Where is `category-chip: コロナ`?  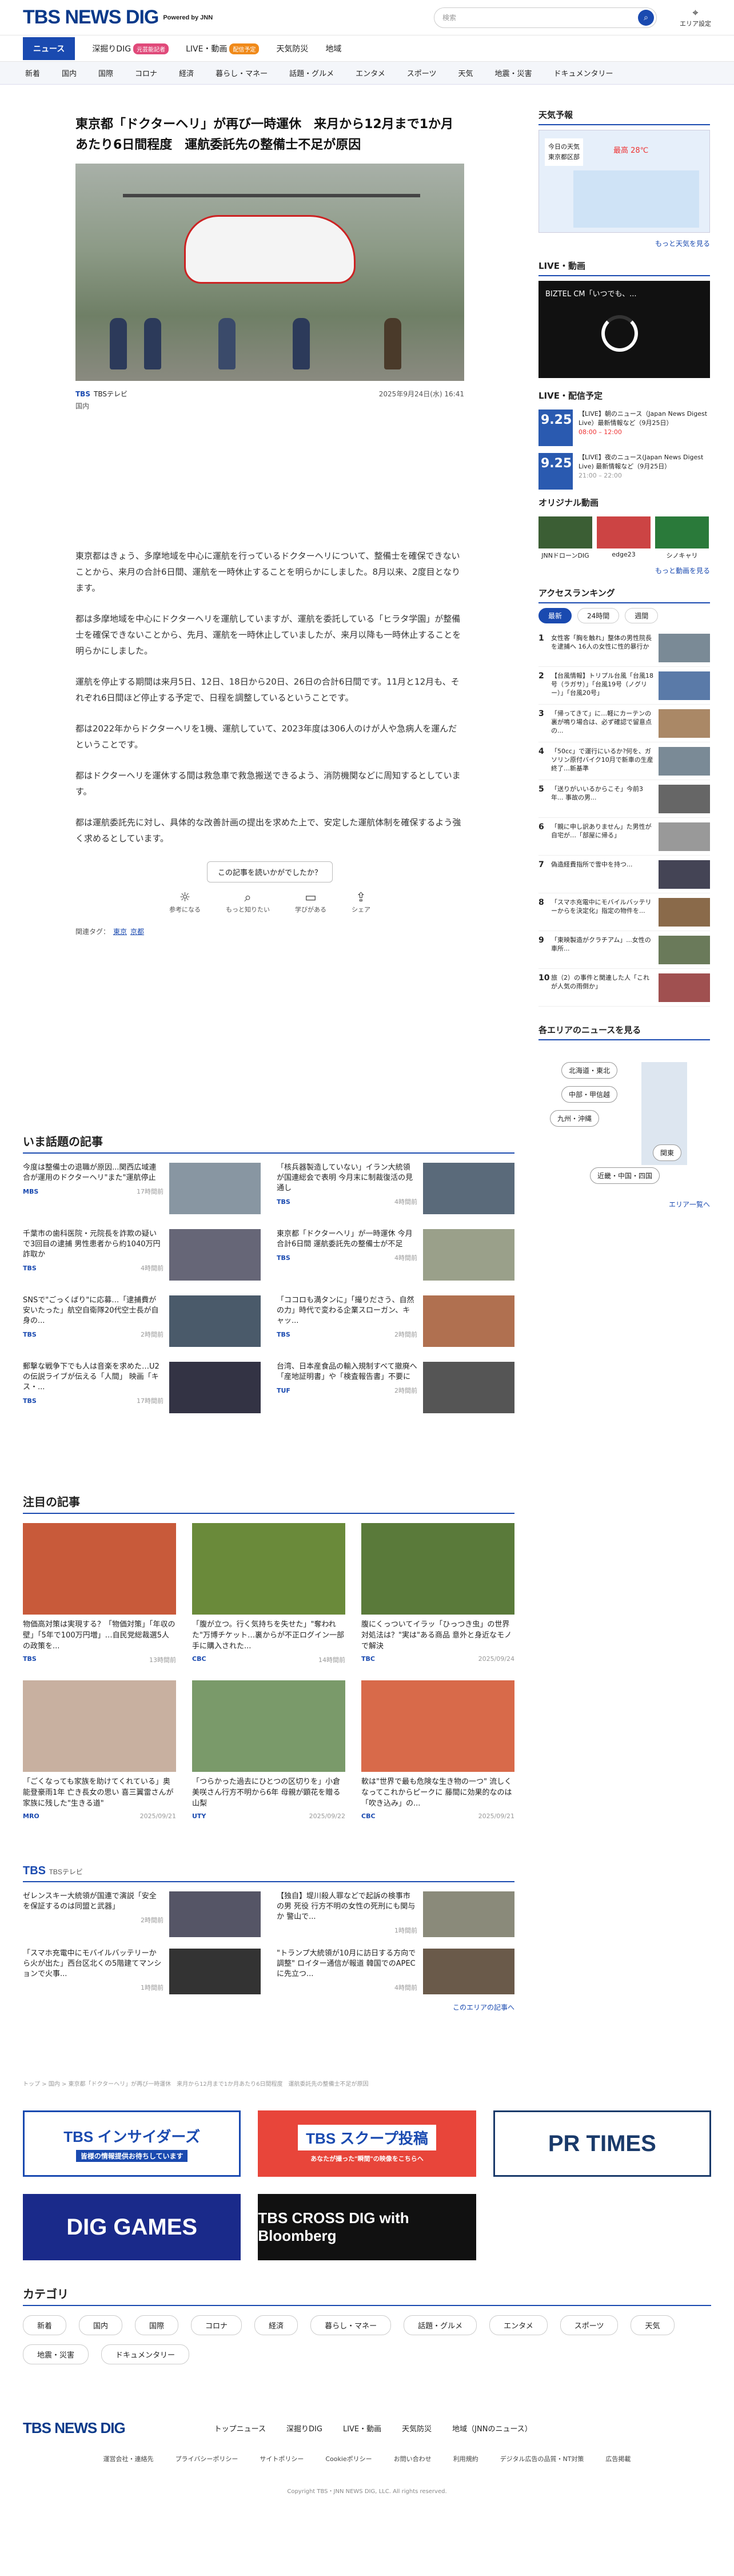
category-chip: コロナ is located at coordinates (217, 2325).